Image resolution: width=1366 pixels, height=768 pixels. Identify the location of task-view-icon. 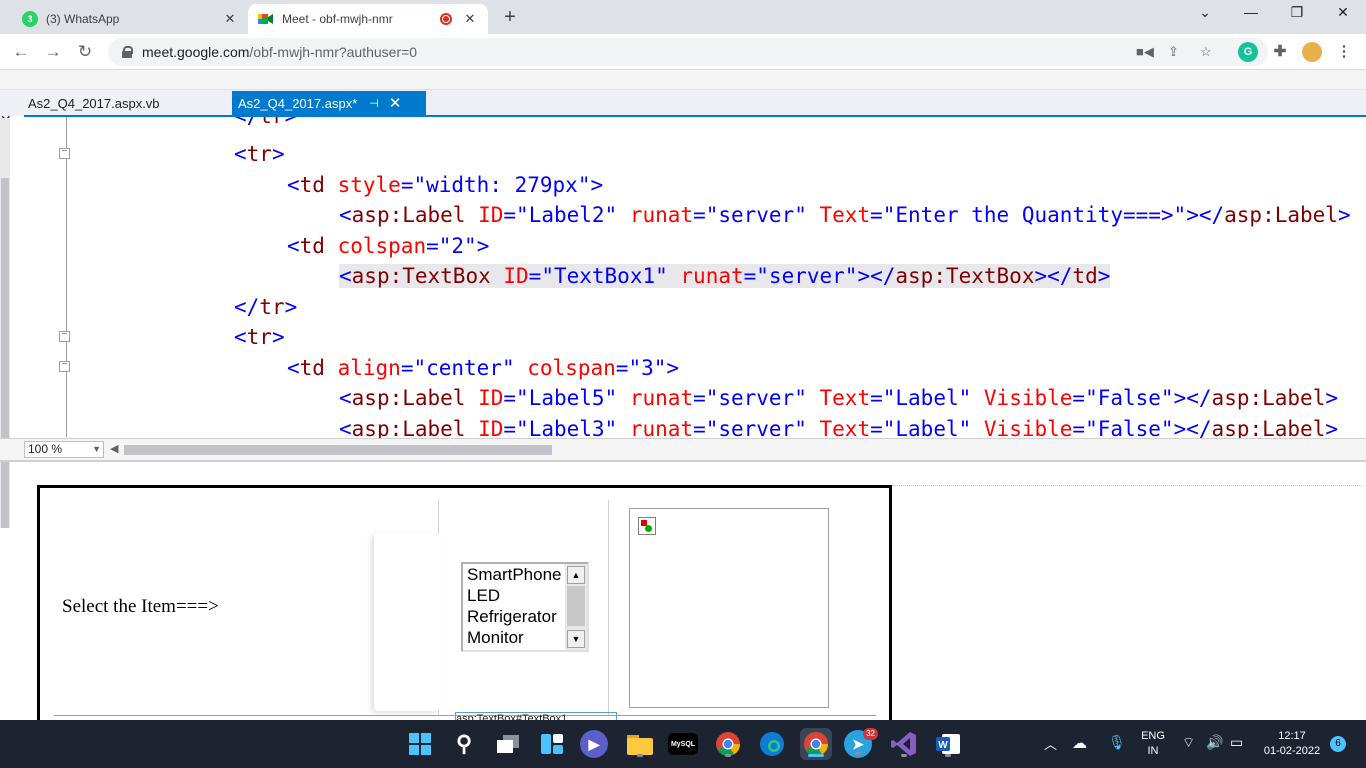
(508, 744).